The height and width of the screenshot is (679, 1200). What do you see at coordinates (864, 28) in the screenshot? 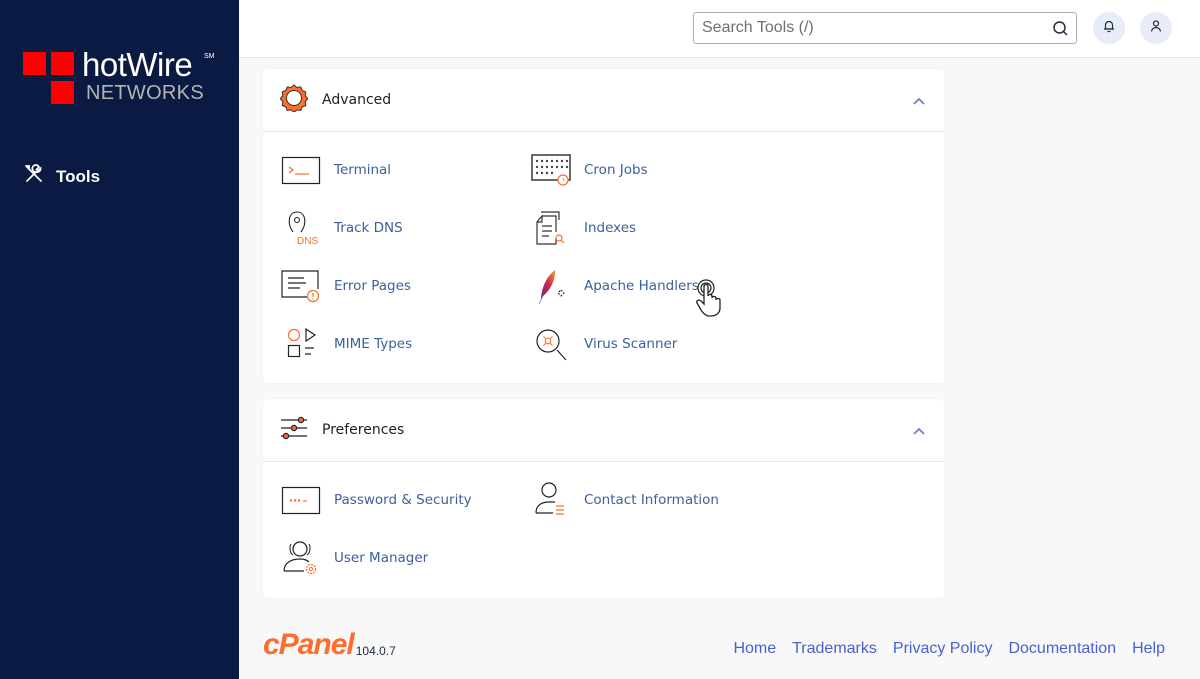
I see `search-input` at bounding box center [864, 28].